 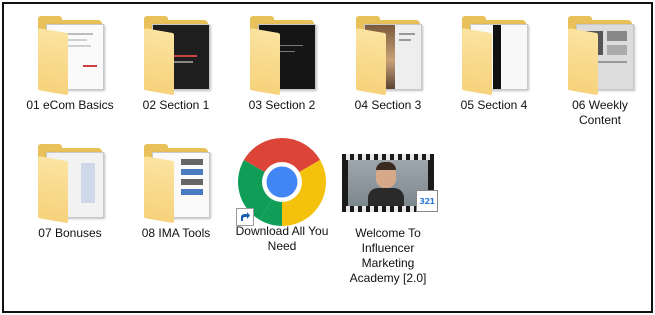 I want to click on folder-label: 02 Section 1, so click(x=176, y=105).